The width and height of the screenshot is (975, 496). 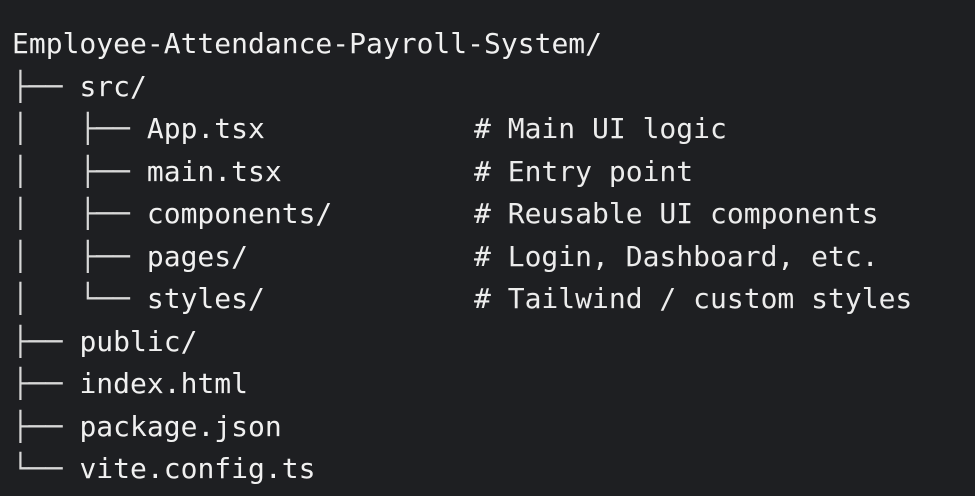 I want to click on folder-name-pages: pages/, so click(x=197, y=256).